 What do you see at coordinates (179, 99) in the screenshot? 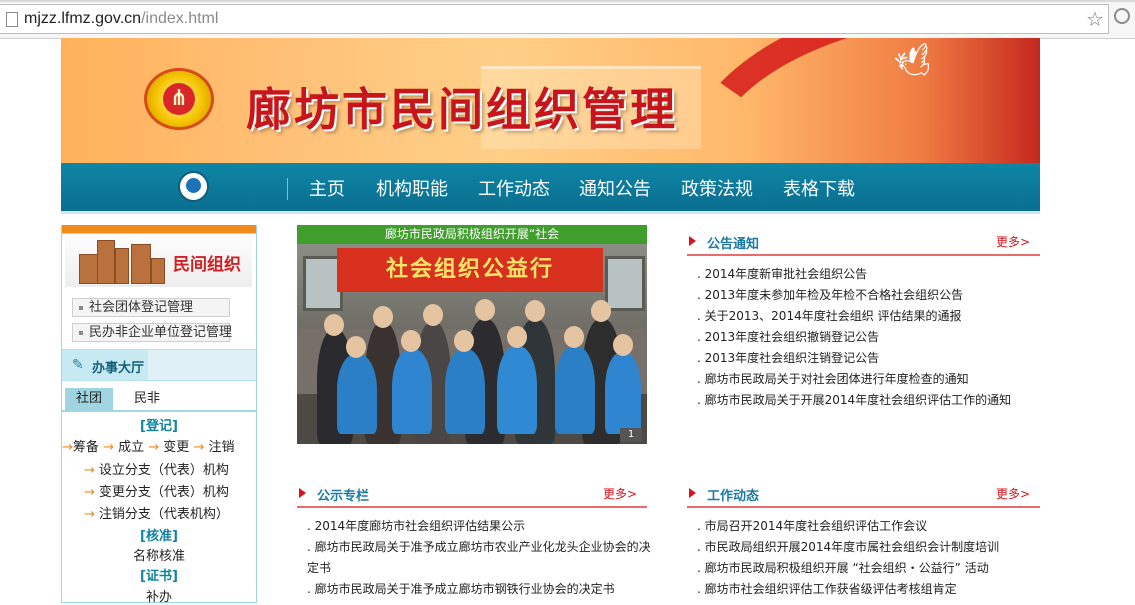
I see `emblem-logo: ⋔` at bounding box center [179, 99].